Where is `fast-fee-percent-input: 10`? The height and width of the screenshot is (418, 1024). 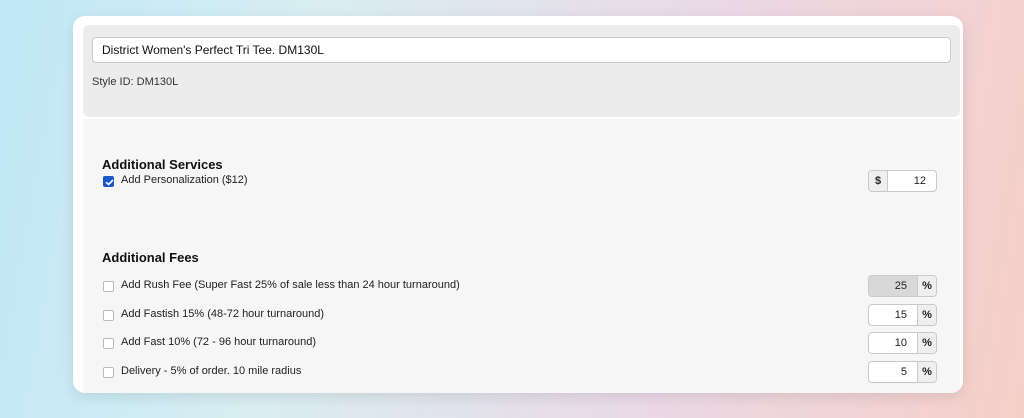
fast-fee-percent-input: 10 is located at coordinates (893, 343).